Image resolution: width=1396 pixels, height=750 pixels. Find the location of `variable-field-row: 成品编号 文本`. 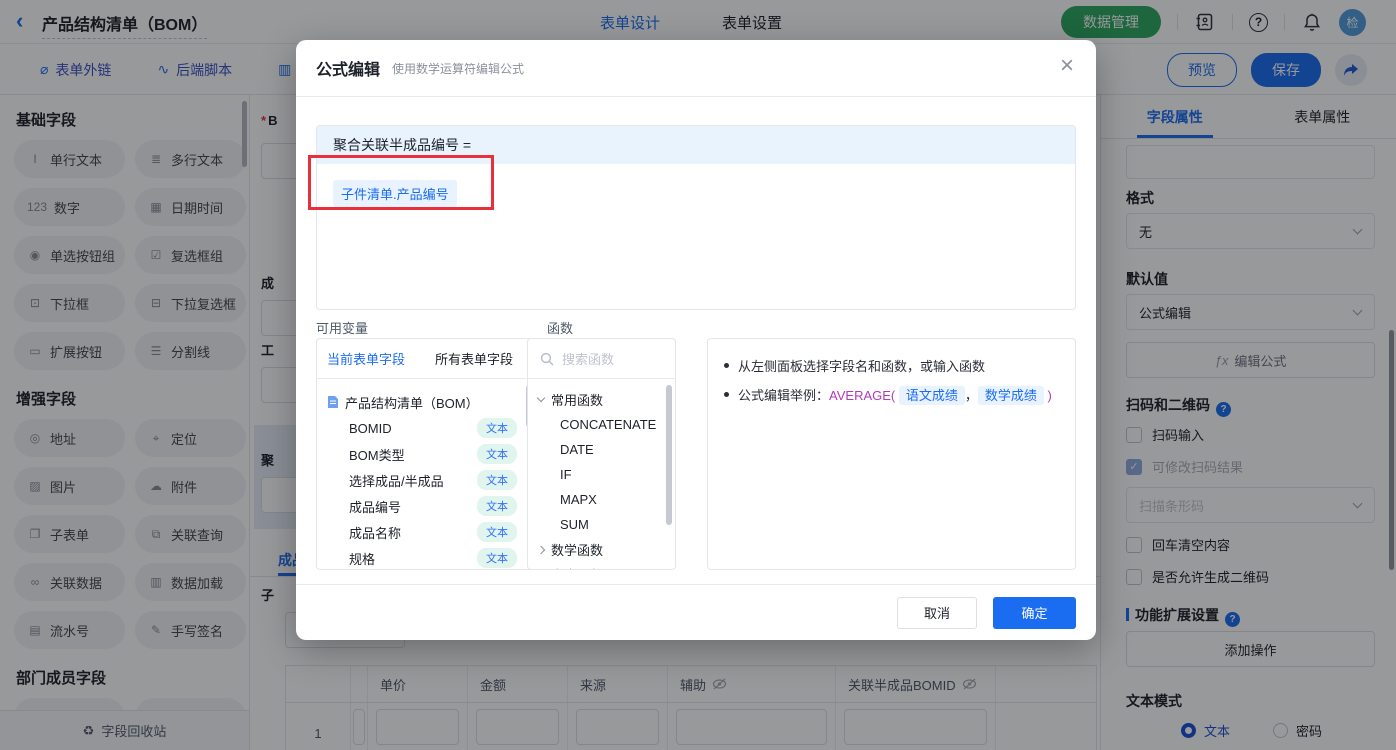

variable-field-row: 成品编号 文本 is located at coordinates (426, 506).